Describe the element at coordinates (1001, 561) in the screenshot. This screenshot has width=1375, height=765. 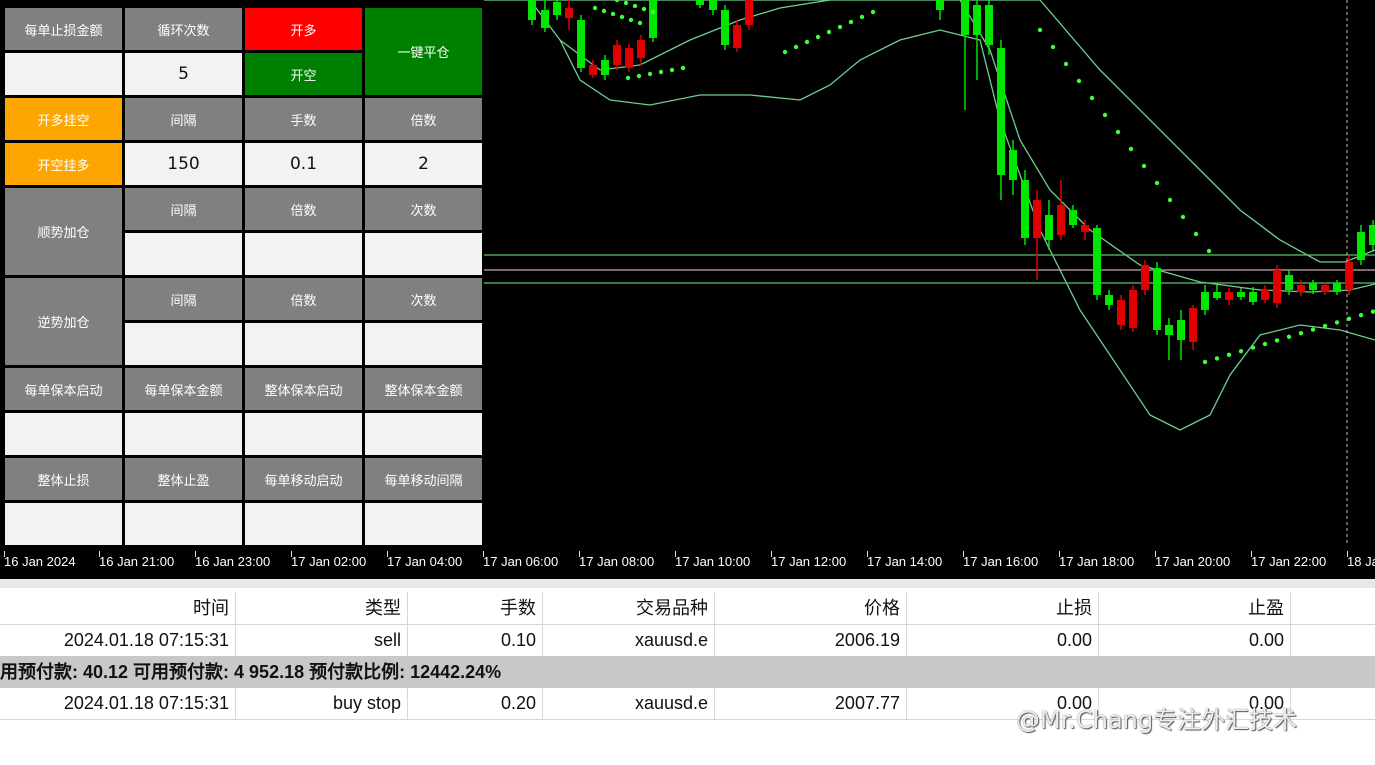
I see `axis-label: 17 Jan 16:00` at that location.